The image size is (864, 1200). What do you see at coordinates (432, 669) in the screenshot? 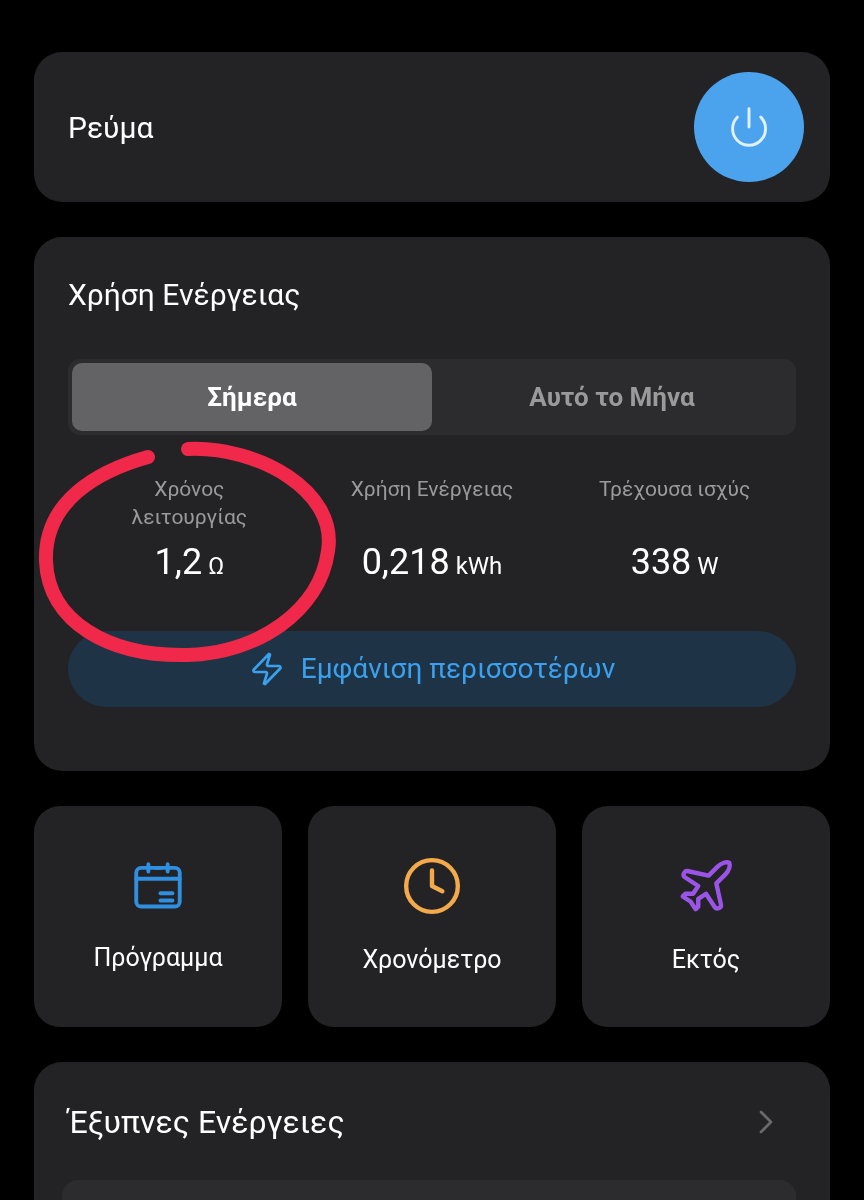
I see `show-more-button: Εμφάνιση περισσοτέρων` at bounding box center [432, 669].